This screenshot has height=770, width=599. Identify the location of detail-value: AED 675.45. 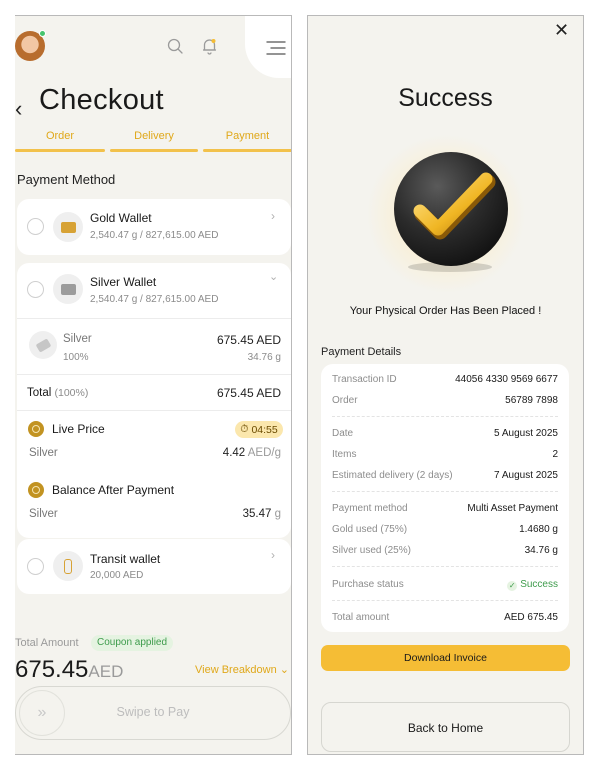
(531, 617).